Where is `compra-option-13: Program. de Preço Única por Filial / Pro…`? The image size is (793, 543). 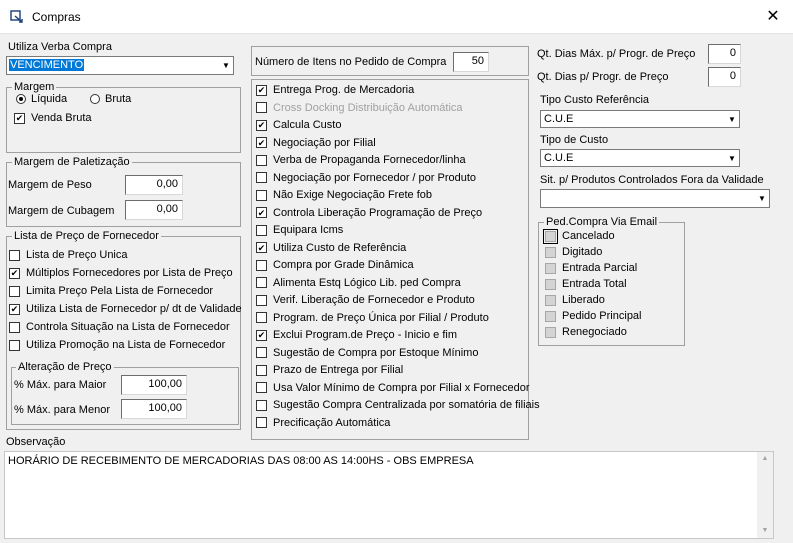
compra-option-13: Program. de Preço Única por Filial / Pro… is located at coordinates (372, 318).